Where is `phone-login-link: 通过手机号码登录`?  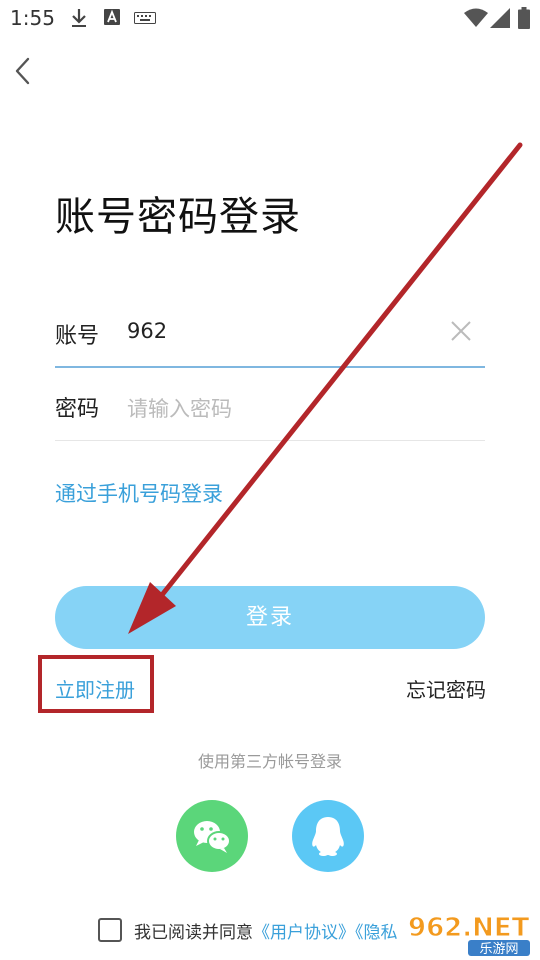
phone-login-link: 通过手机号码登录 is located at coordinates (139, 493).